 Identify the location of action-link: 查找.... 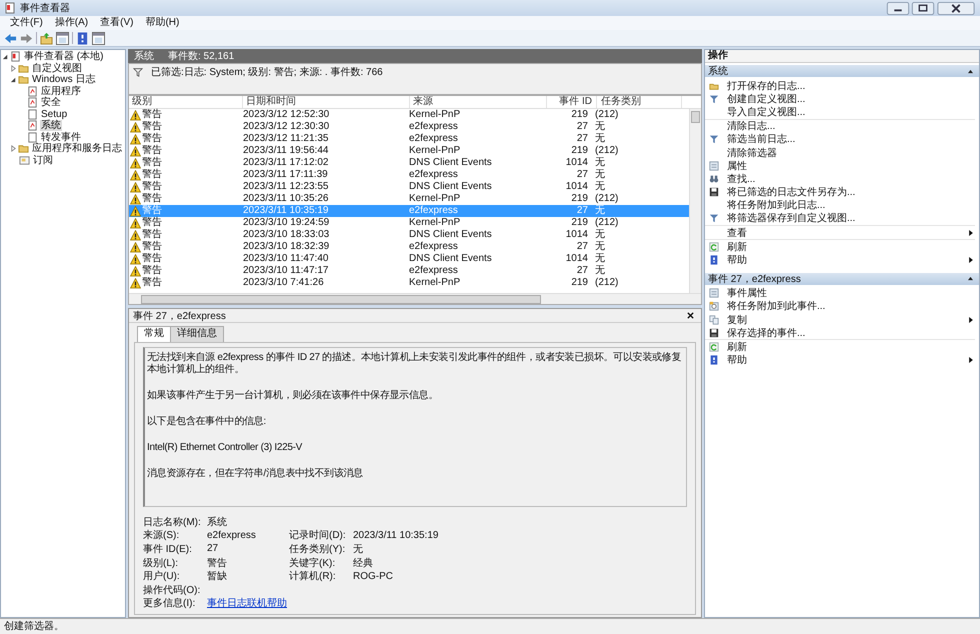
(741, 179).